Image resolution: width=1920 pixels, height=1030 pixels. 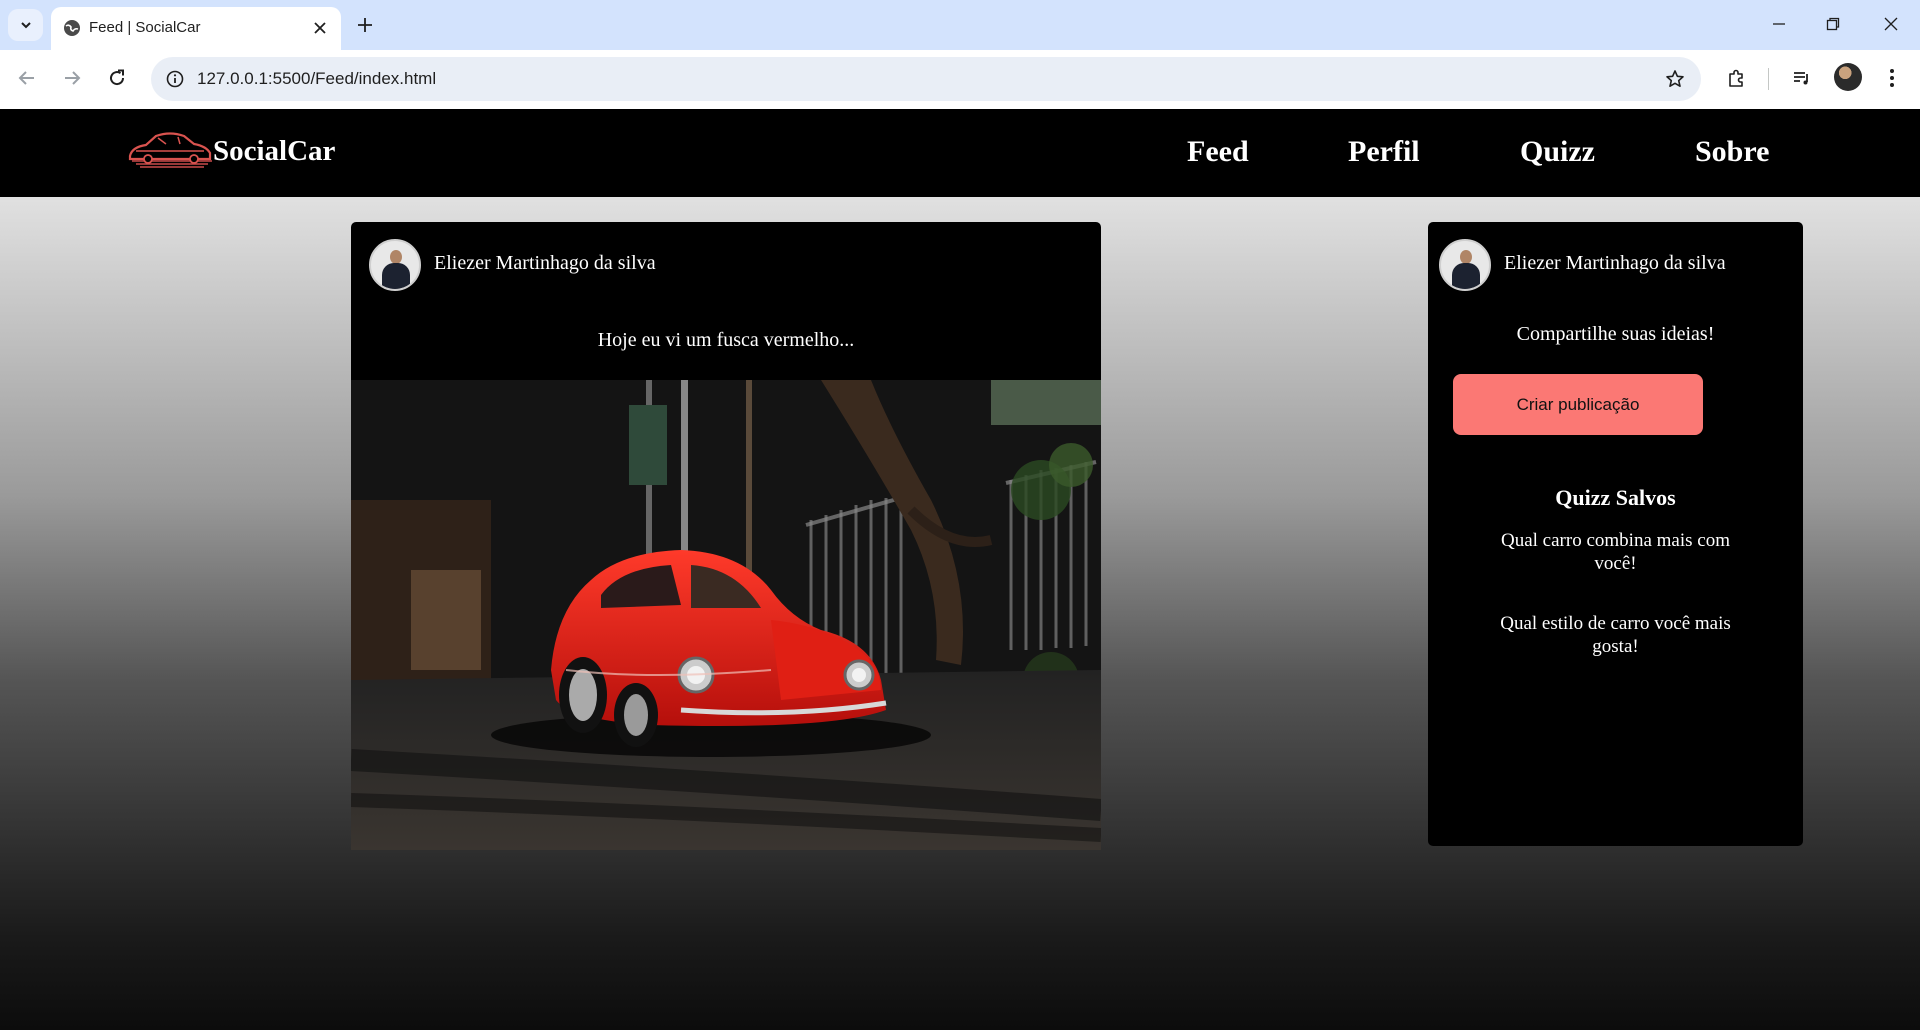 What do you see at coordinates (1615, 635) in the screenshot?
I see `saved-quizz-item: Qual estilo de carro você mais gosta!` at bounding box center [1615, 635].